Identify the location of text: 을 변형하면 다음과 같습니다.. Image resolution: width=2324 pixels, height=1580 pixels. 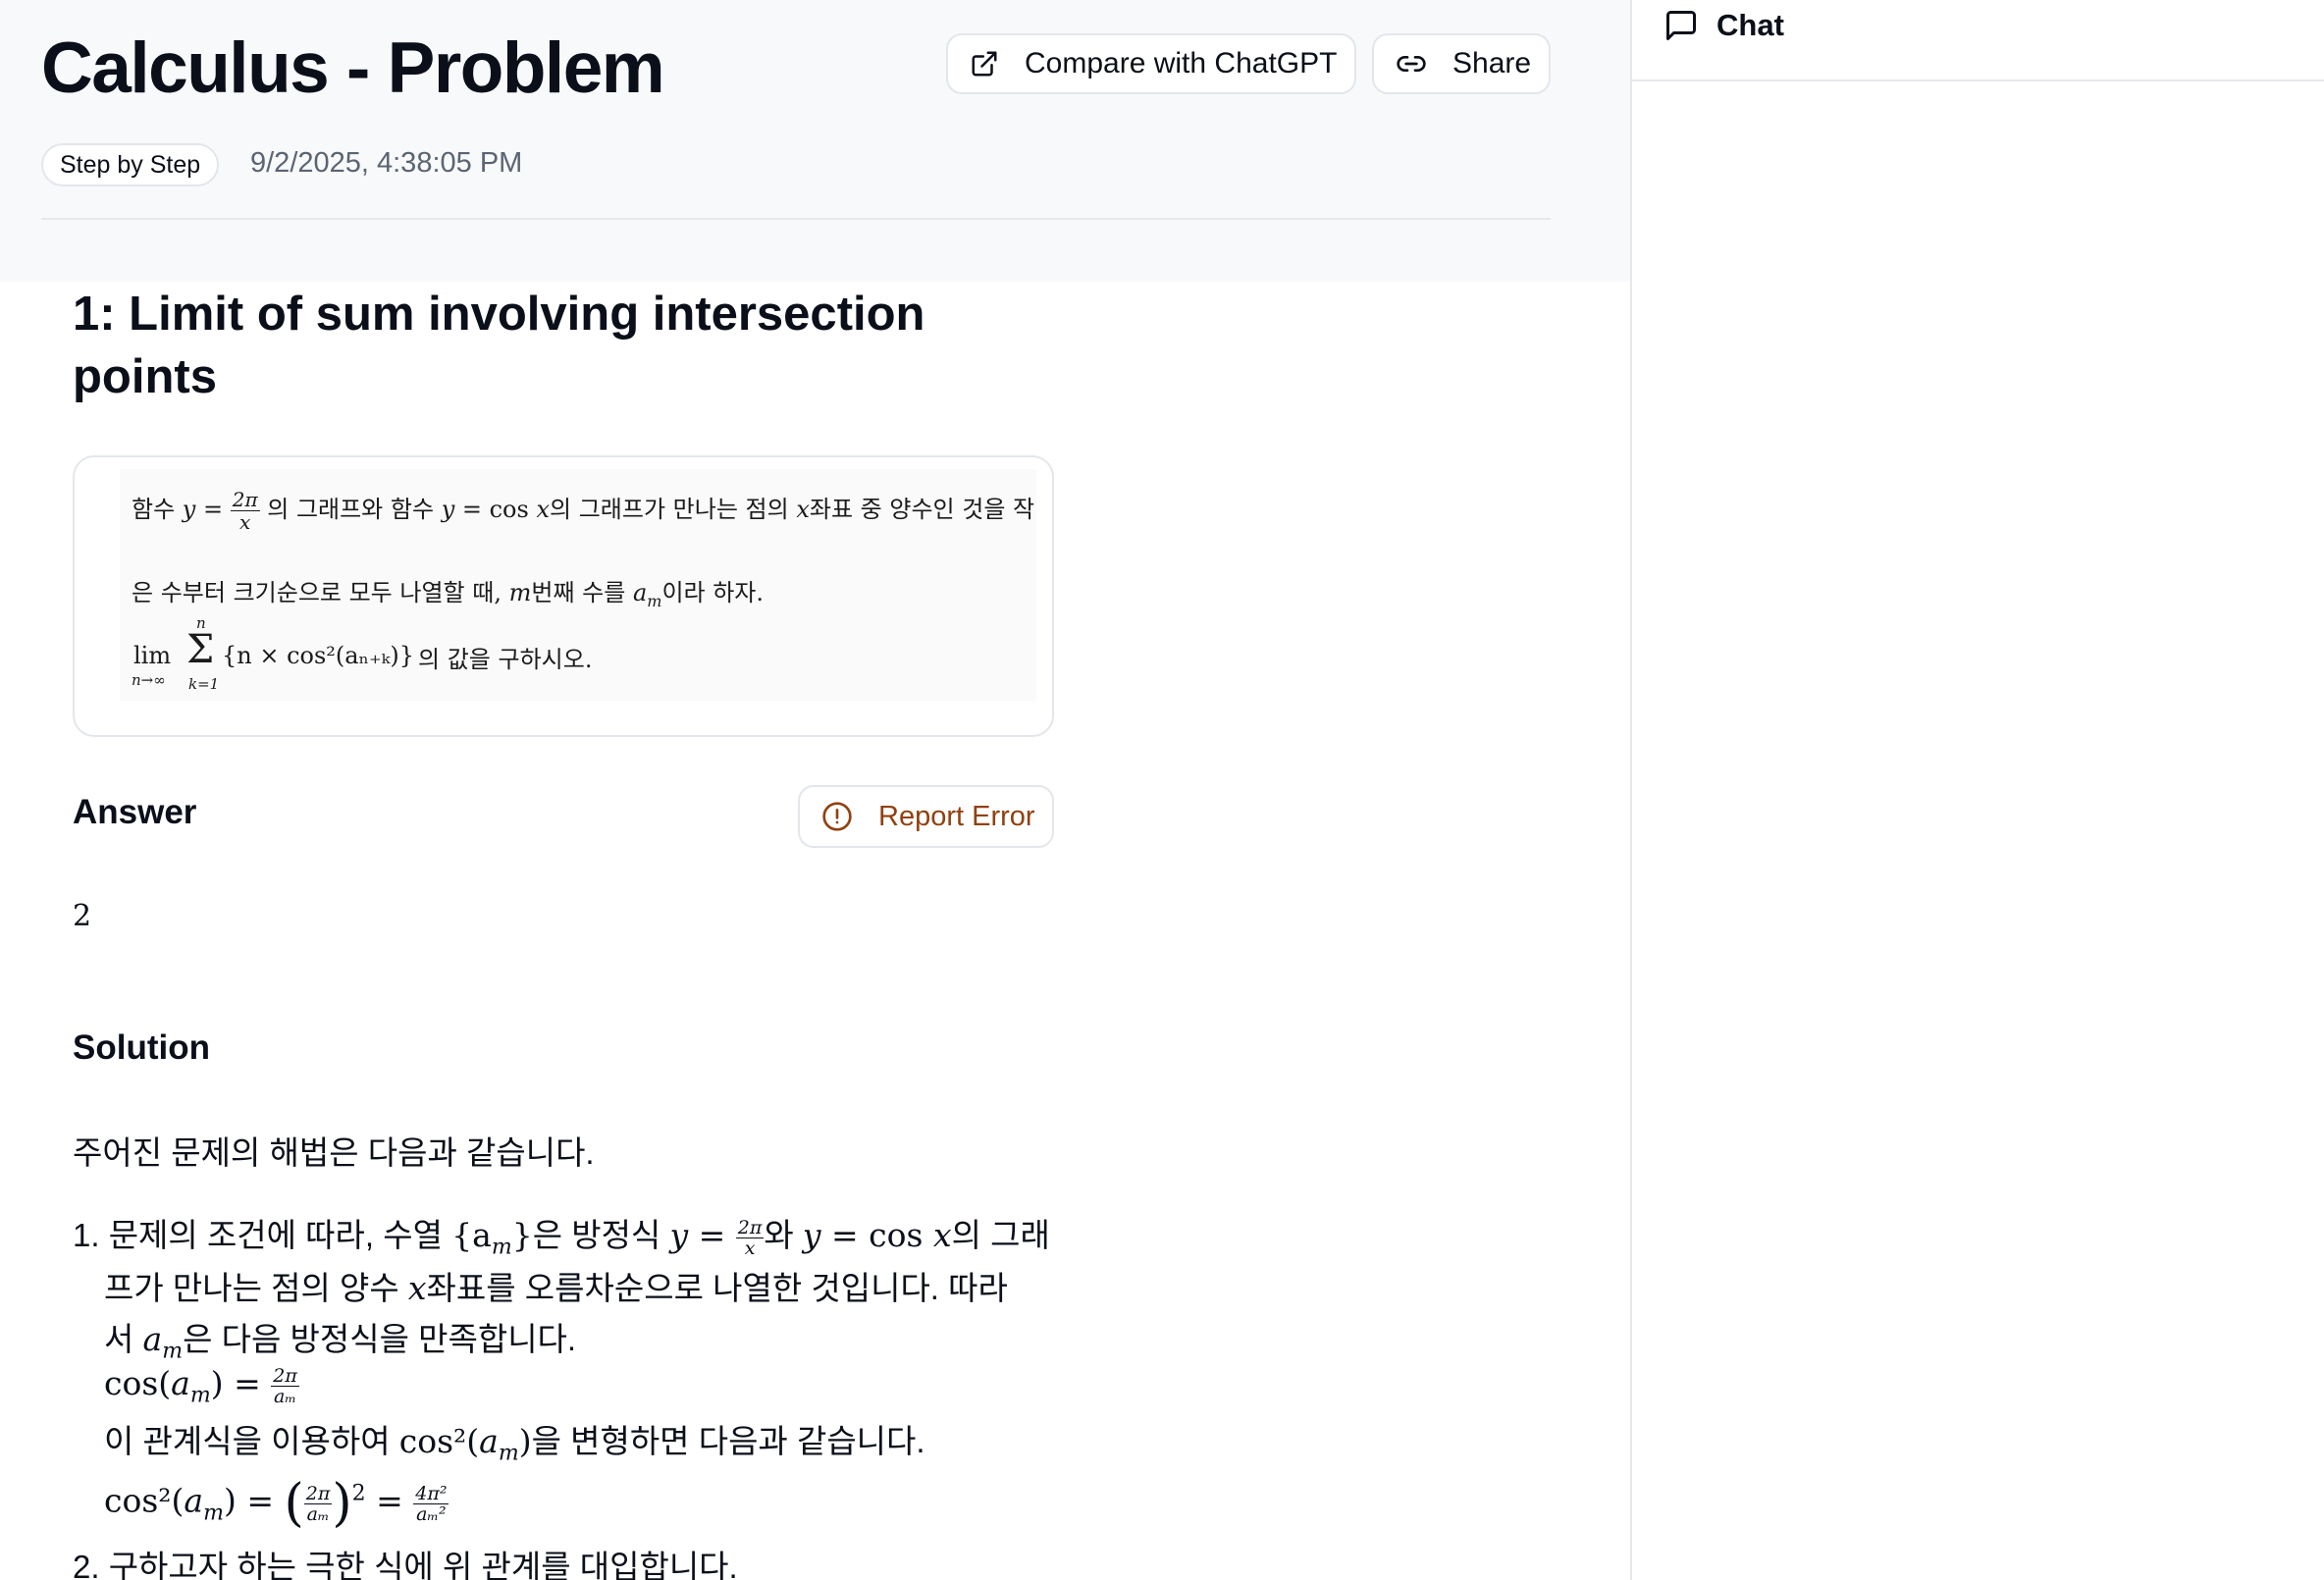
(728, 1441).